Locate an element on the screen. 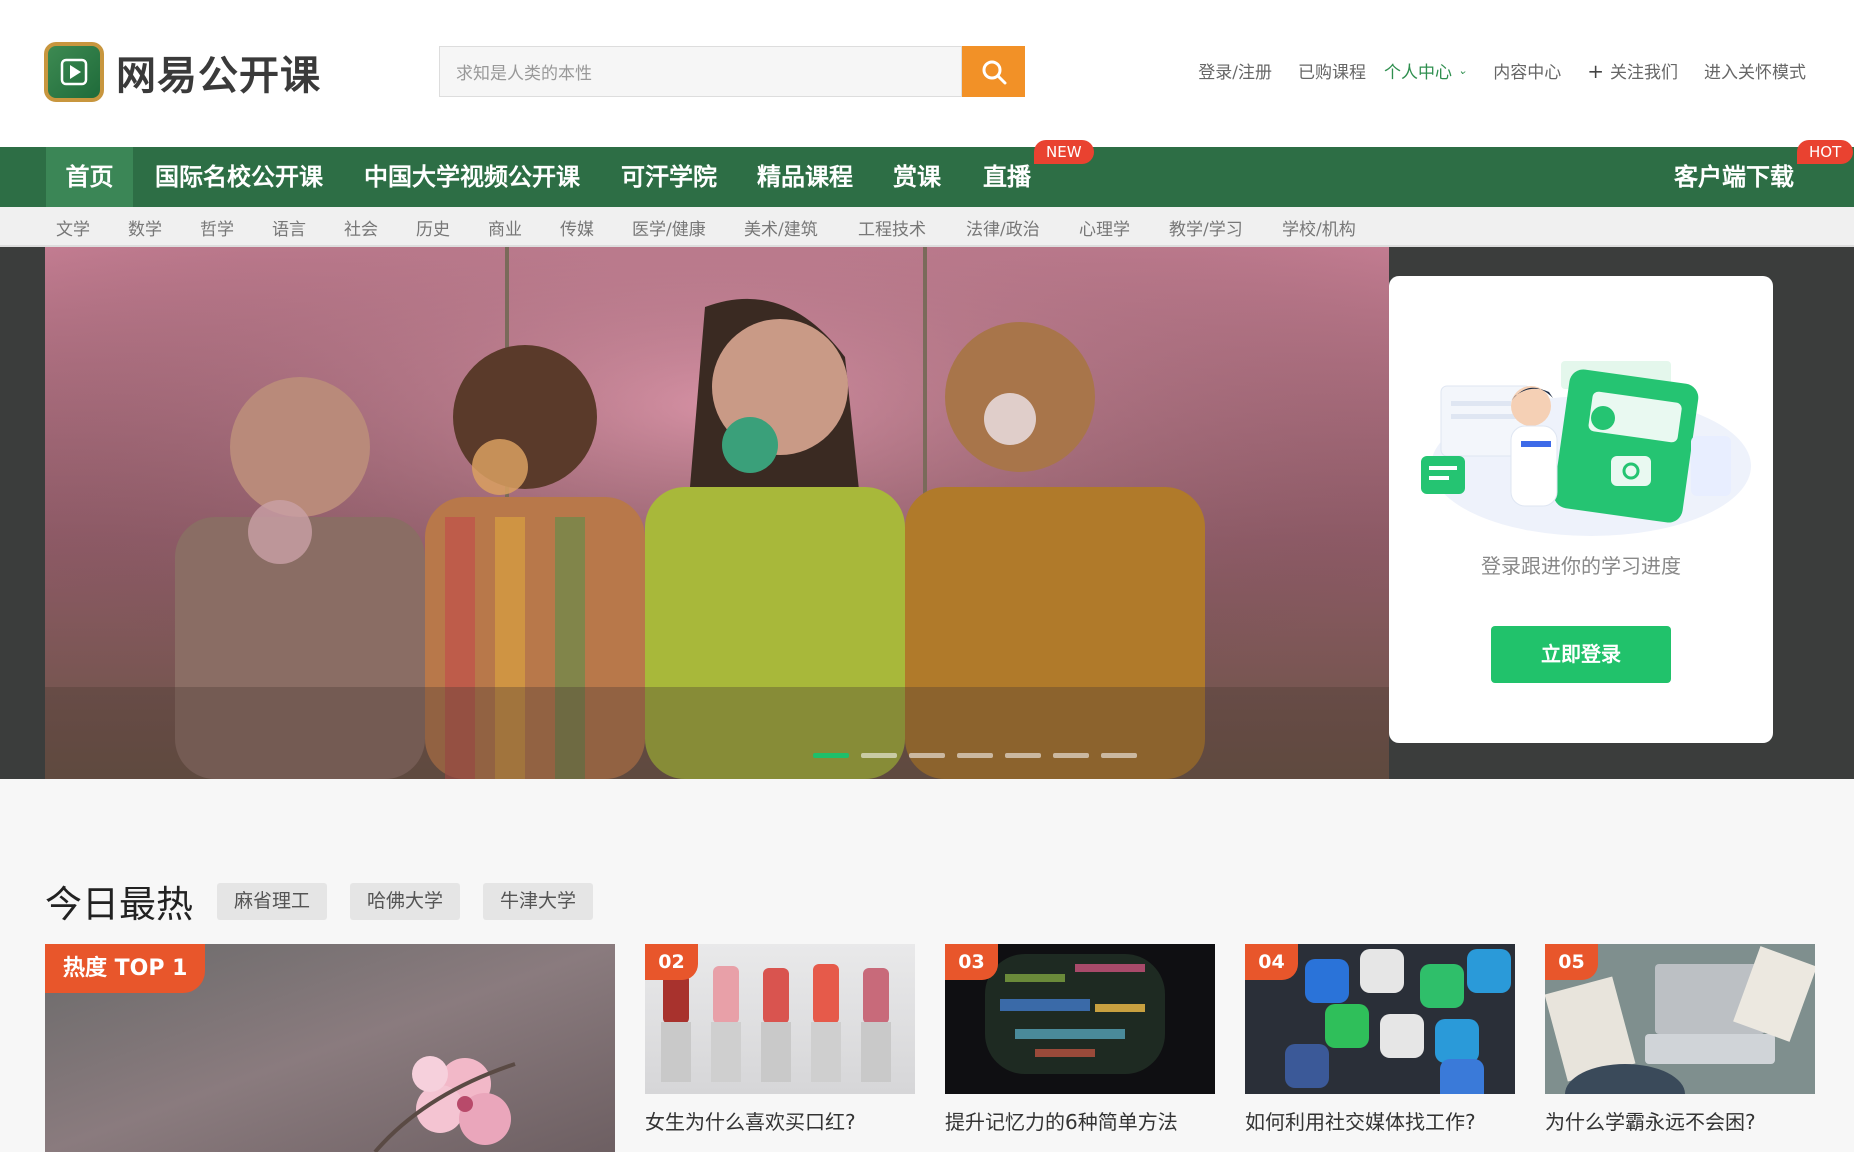 The image size is (1854, 1152). personal-center-label: 个人中心 is located at coordinates (1418, 73).